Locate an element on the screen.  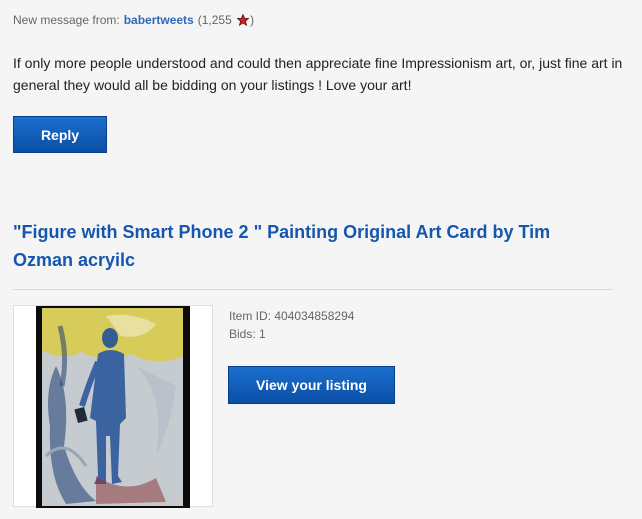
reply-button: Reply is located at coordinates (60, 134).